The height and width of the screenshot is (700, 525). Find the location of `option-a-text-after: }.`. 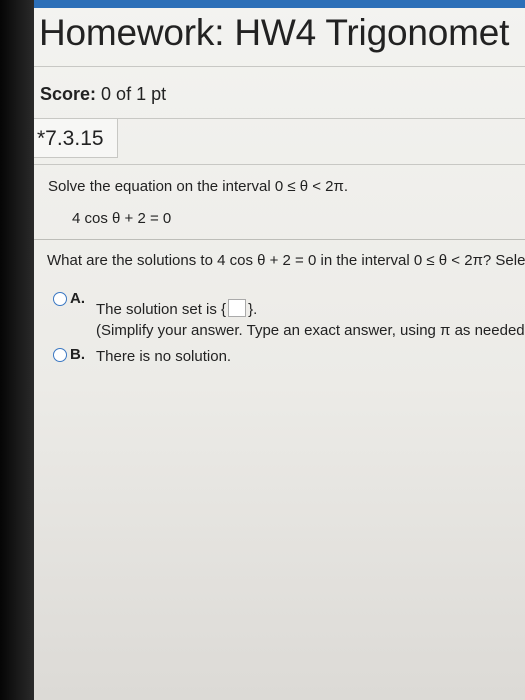

option-a-text-after: }. is located at coordinates (253, 309).